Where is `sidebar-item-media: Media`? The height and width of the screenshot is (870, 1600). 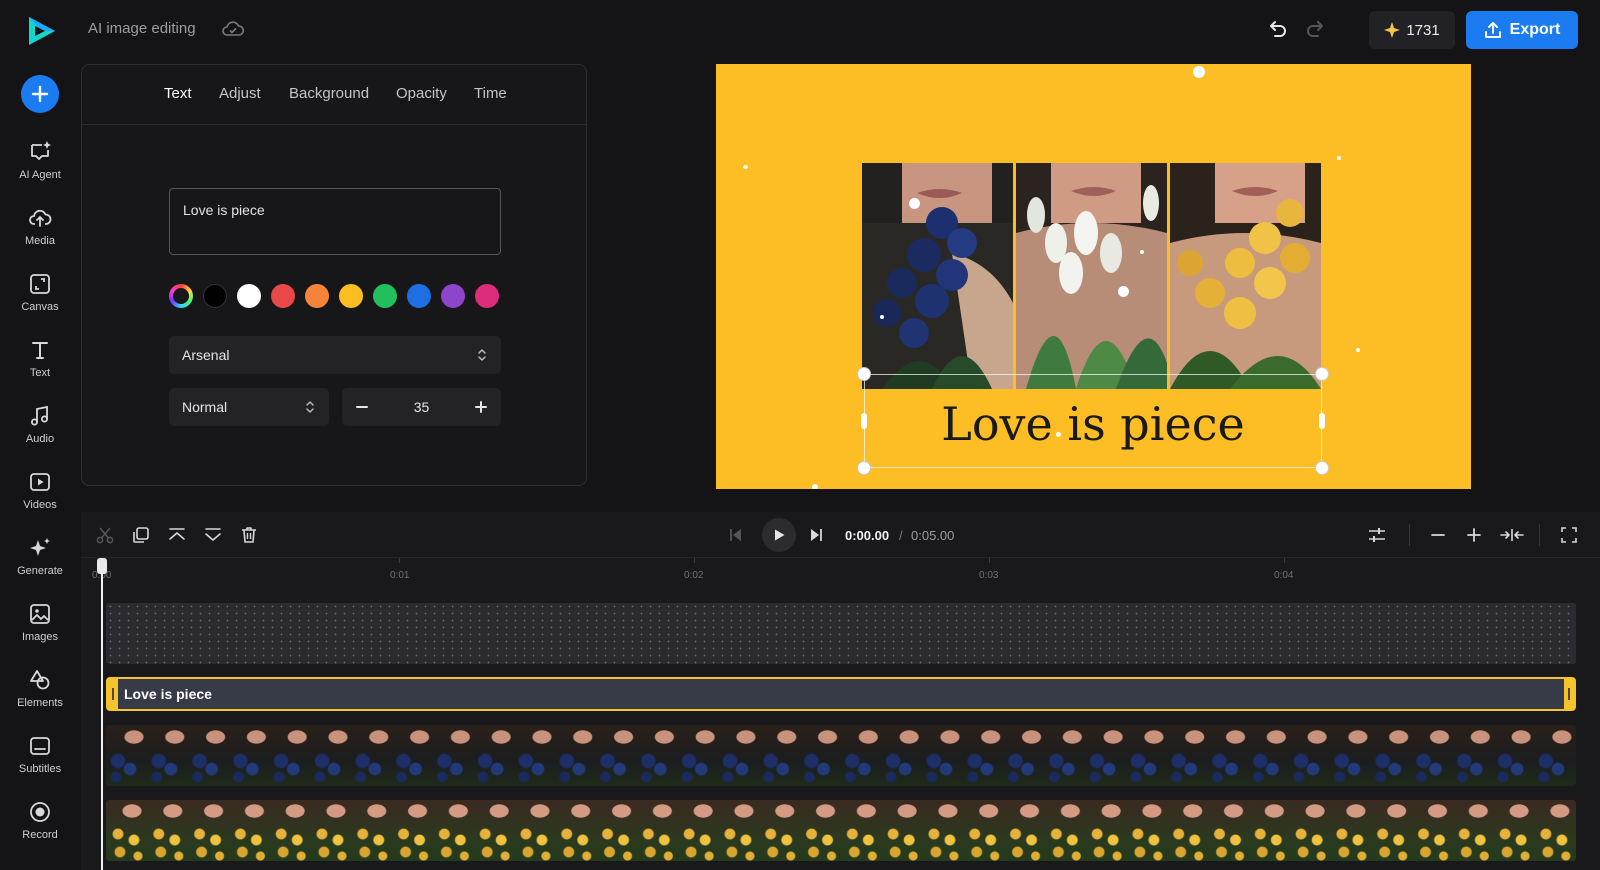 sidebar-item-media: Media is located at coordinates (40, 234).